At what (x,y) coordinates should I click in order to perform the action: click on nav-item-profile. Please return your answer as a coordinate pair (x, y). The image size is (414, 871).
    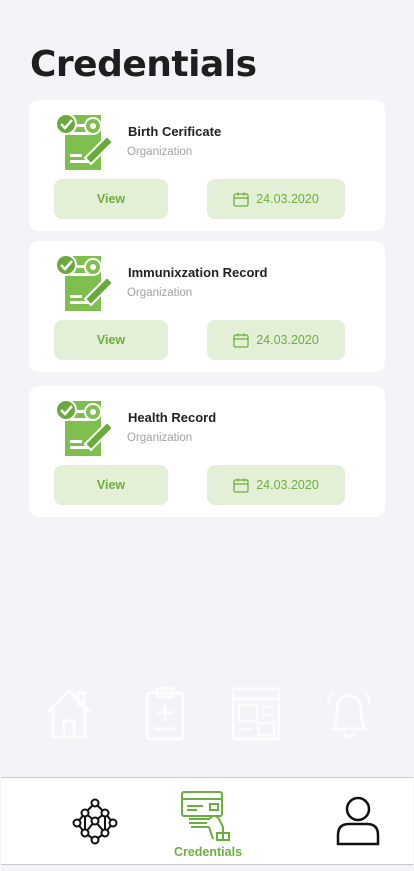
    Looking at the image, I should click on (358, 822).